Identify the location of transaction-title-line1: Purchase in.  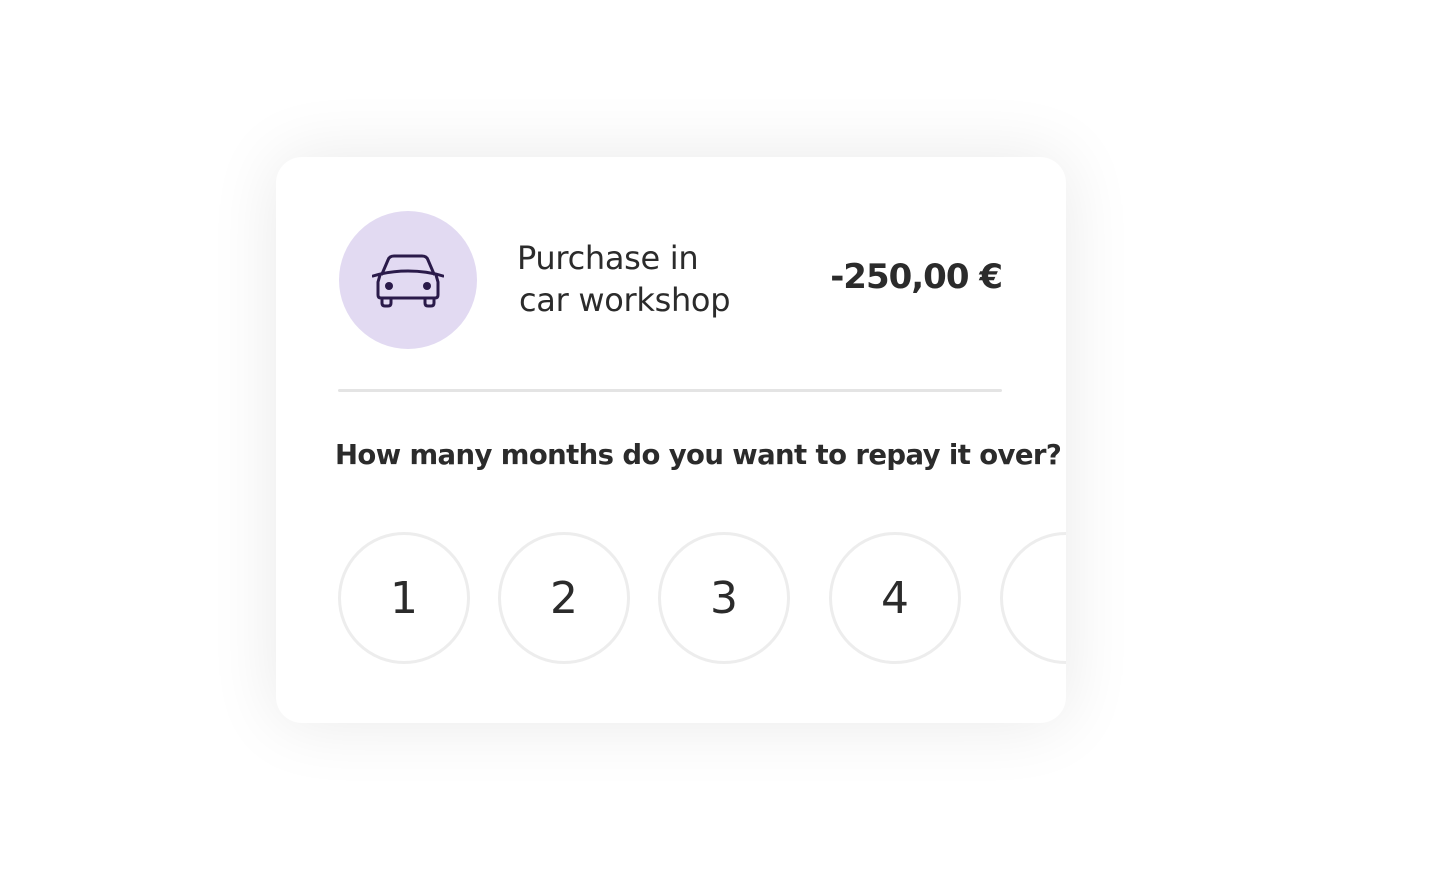
(608, 258).